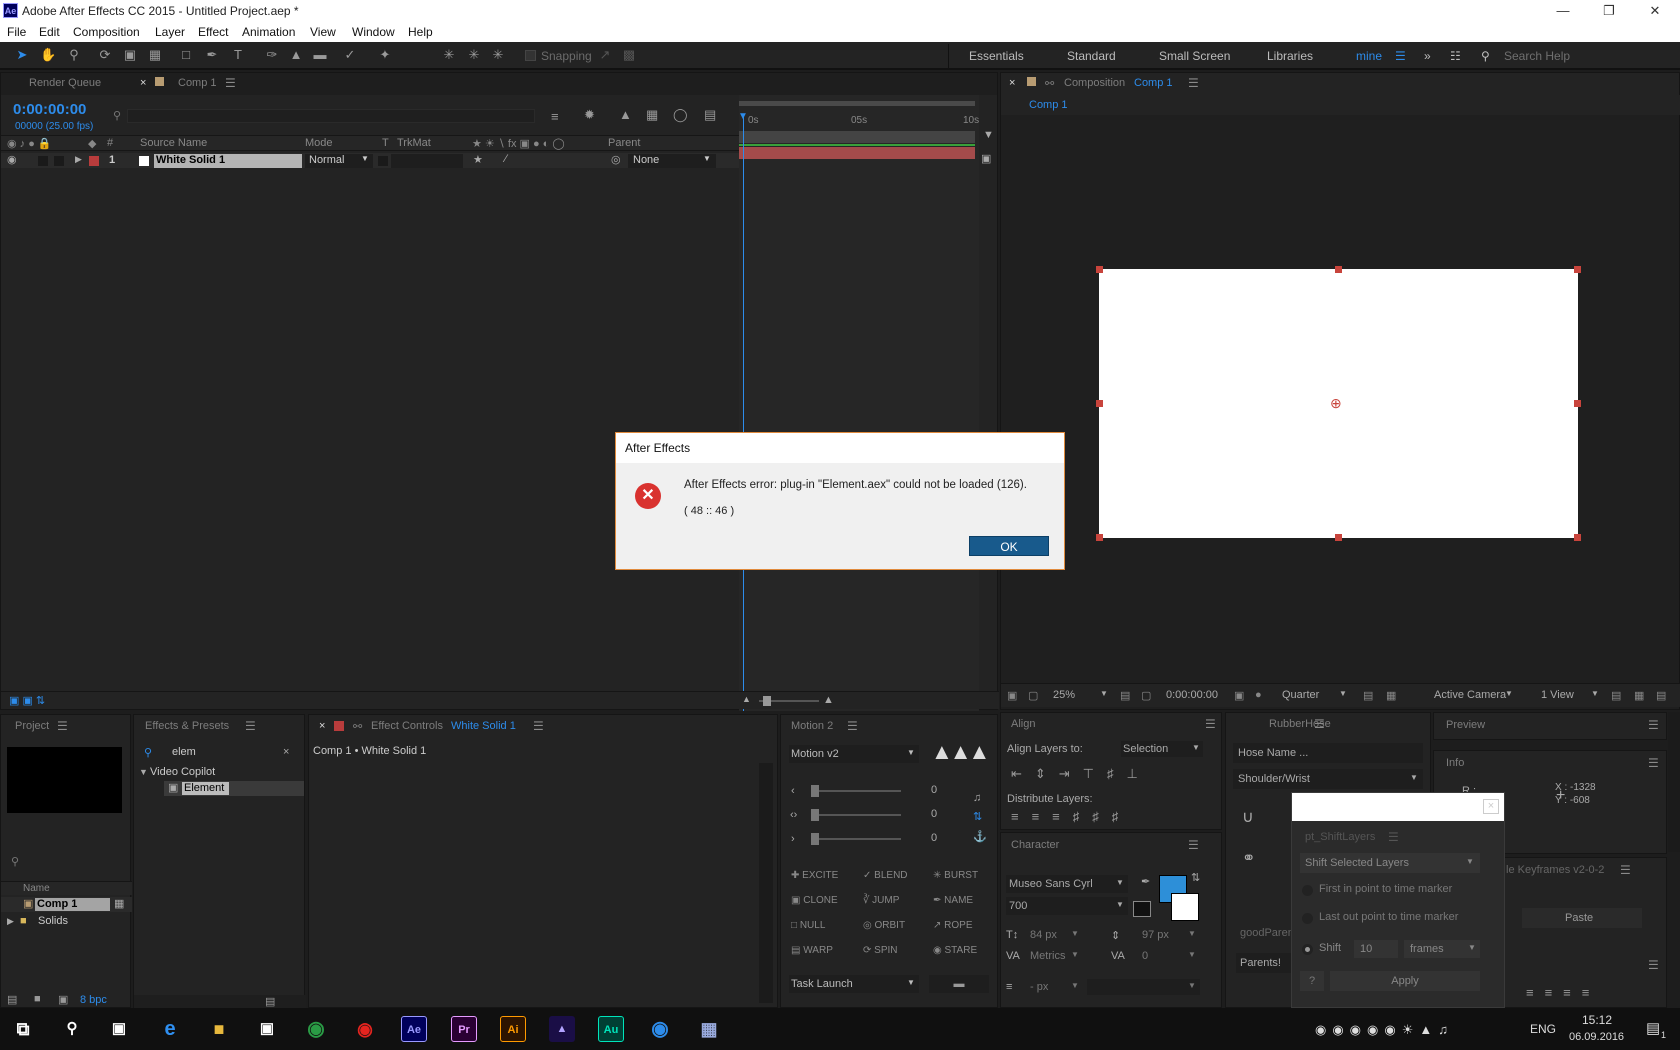 This screenshot has width=1680, height=1050. Describe the element at coordinates (1067, 906) in the screenshot. I see `font-style-dropdown: 700 ▼` at that location.